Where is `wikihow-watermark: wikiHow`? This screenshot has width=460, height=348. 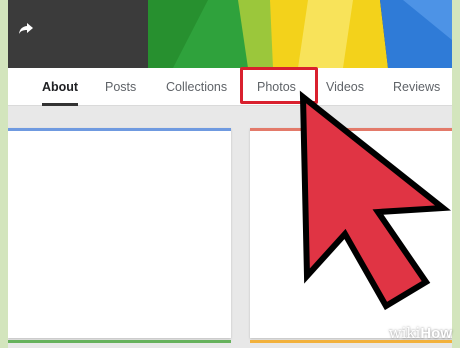 wikihow-watermark: wikiHow is located at coordinates (420, 333).